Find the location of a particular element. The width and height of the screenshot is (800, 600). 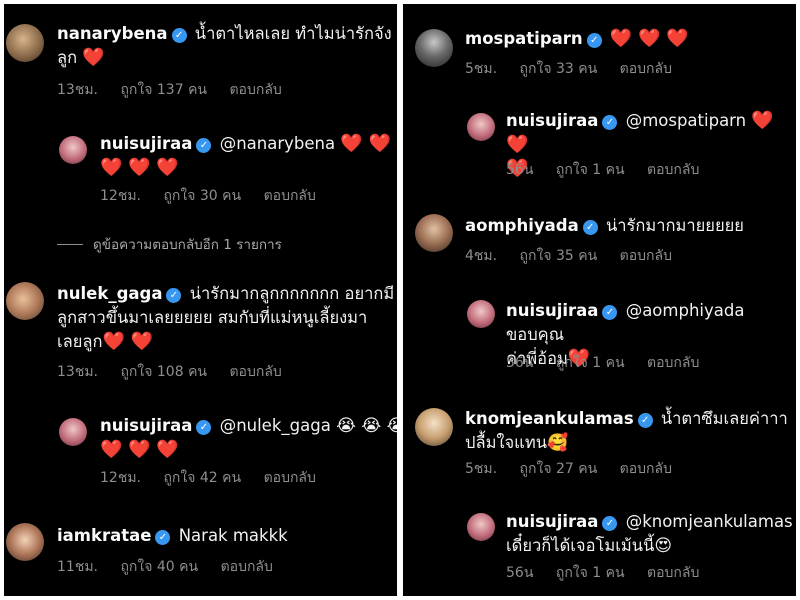

comment-meta: 5ชม. ถูกใจ 33 คน ตอบกลับ is located at coordinates (577, 69).